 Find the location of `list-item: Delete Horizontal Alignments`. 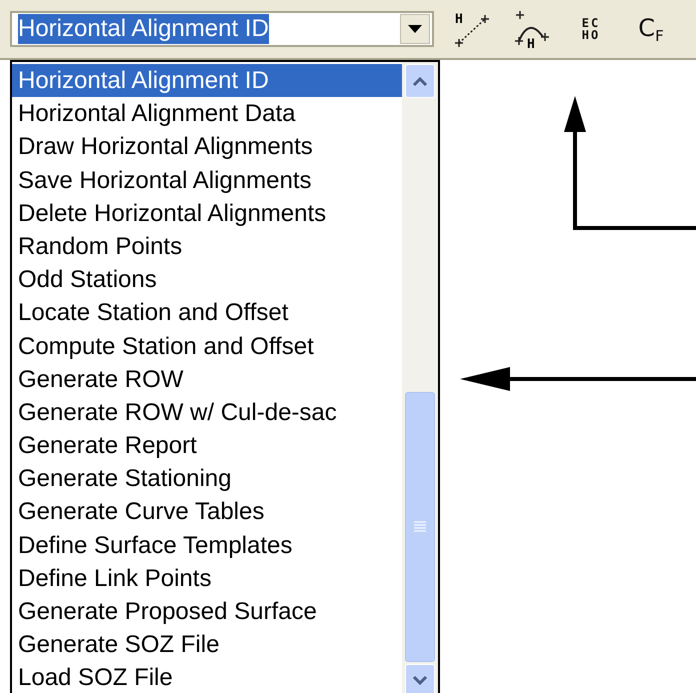

list-item: Delete Horizontal Alignments is located at coordinates (207, 213).